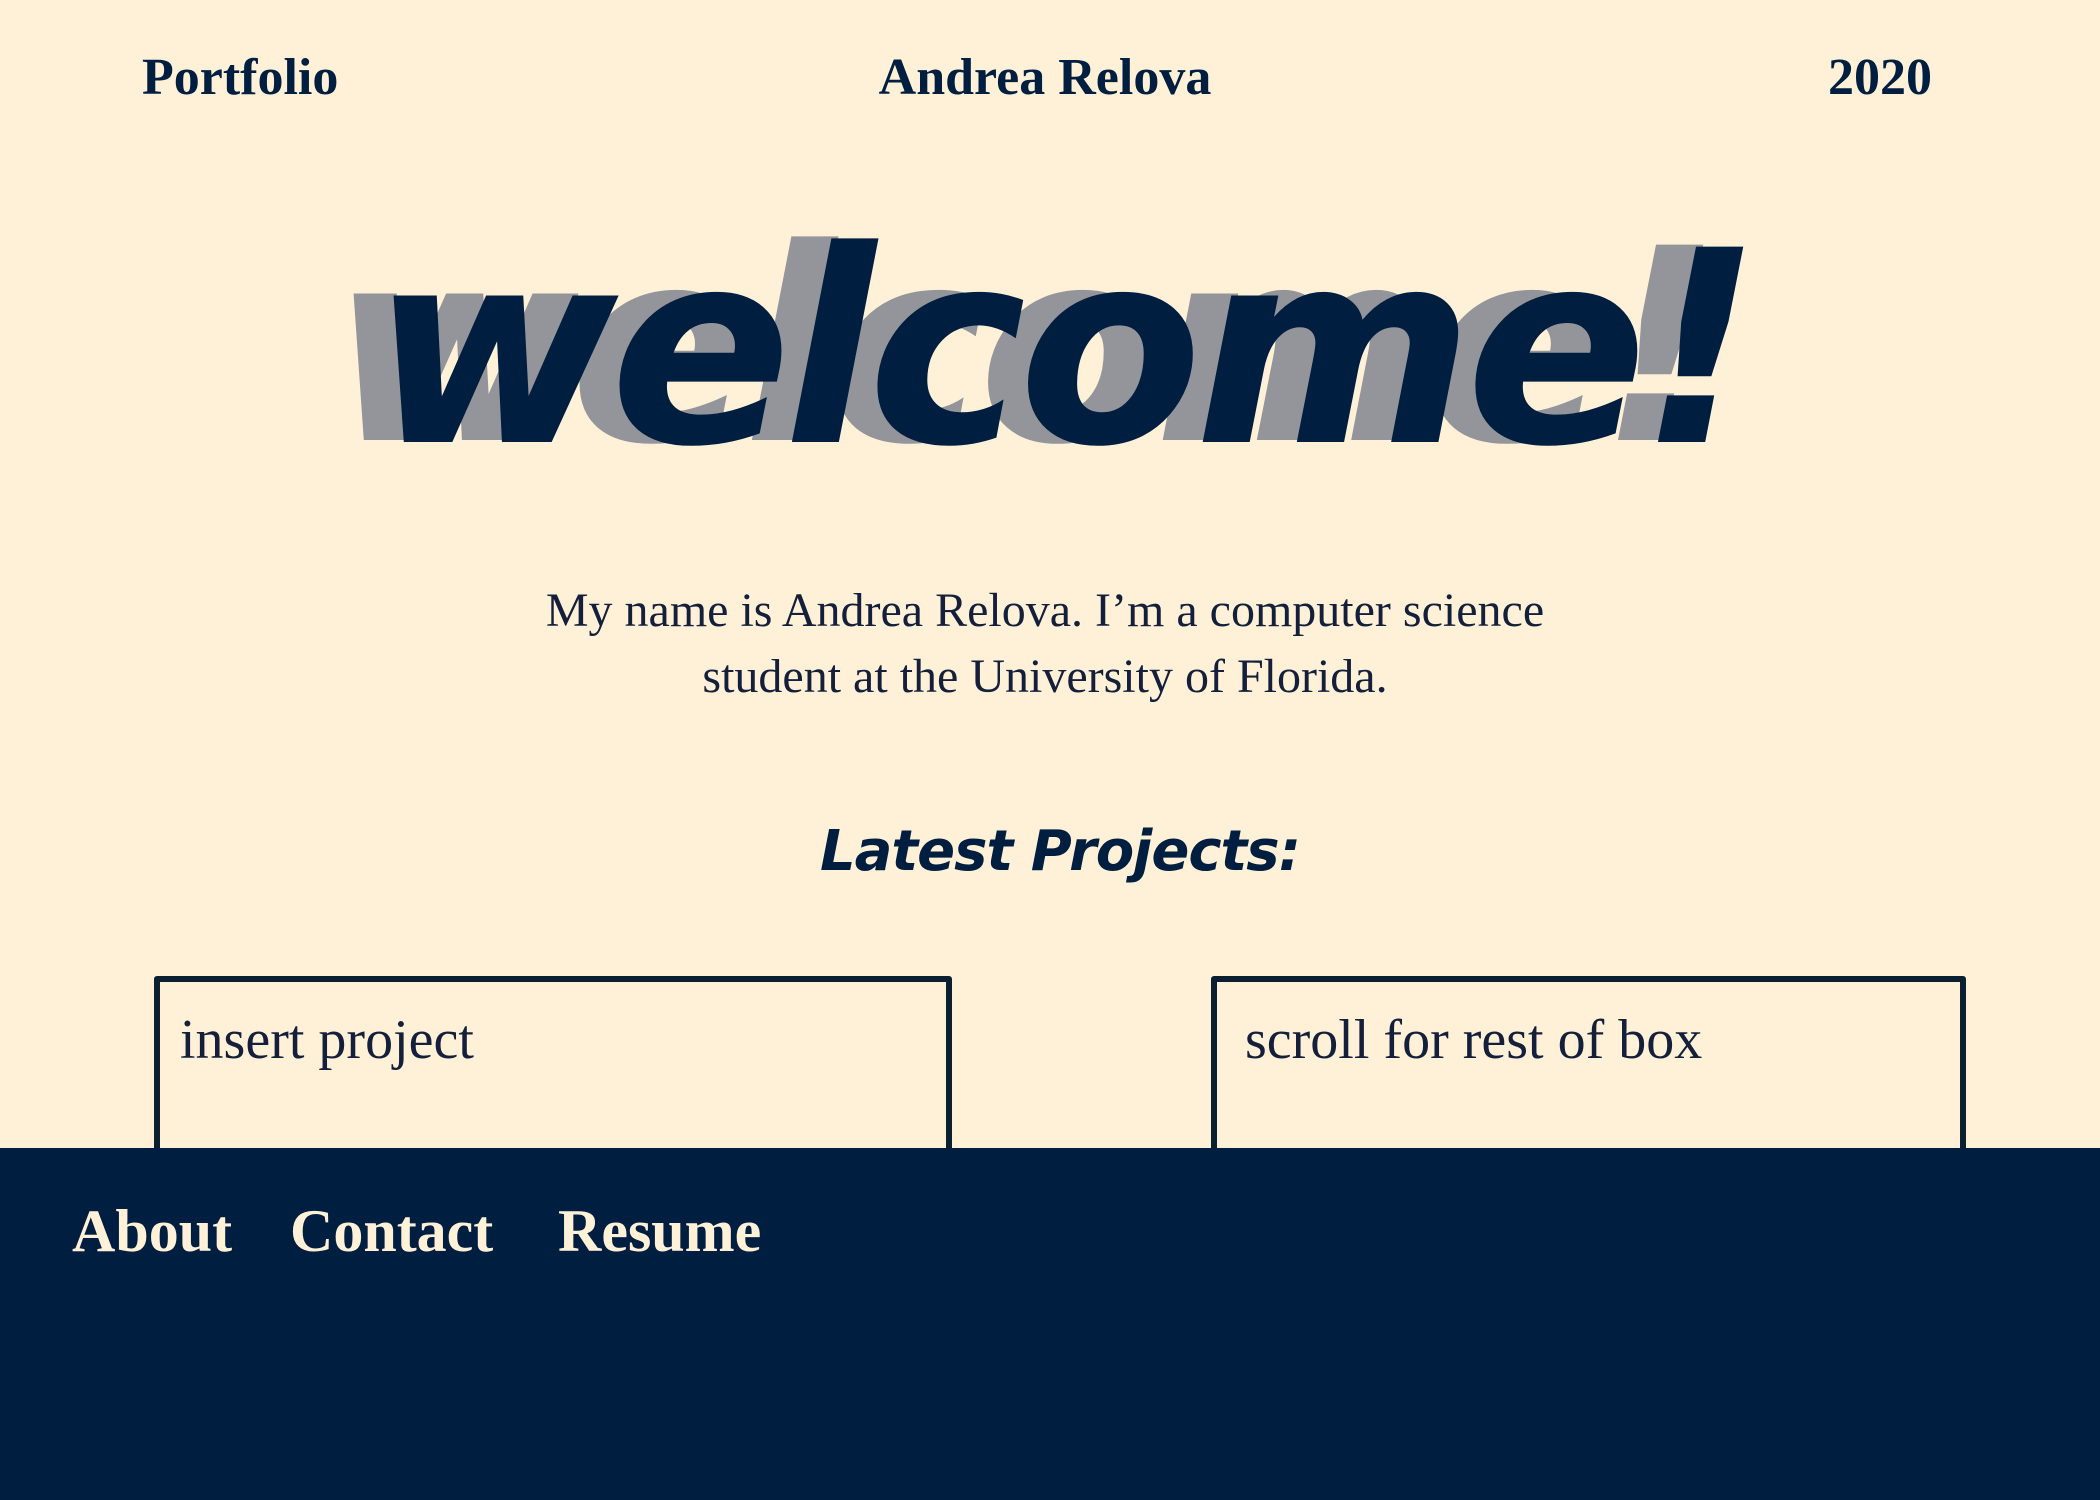 Image resolution: width=2100 pixels, height=1500 pixels. Describe the element at coordinates (1060, 851) in the screenshot. I see `latest-projects-heading: Latest Projects:` at that location.